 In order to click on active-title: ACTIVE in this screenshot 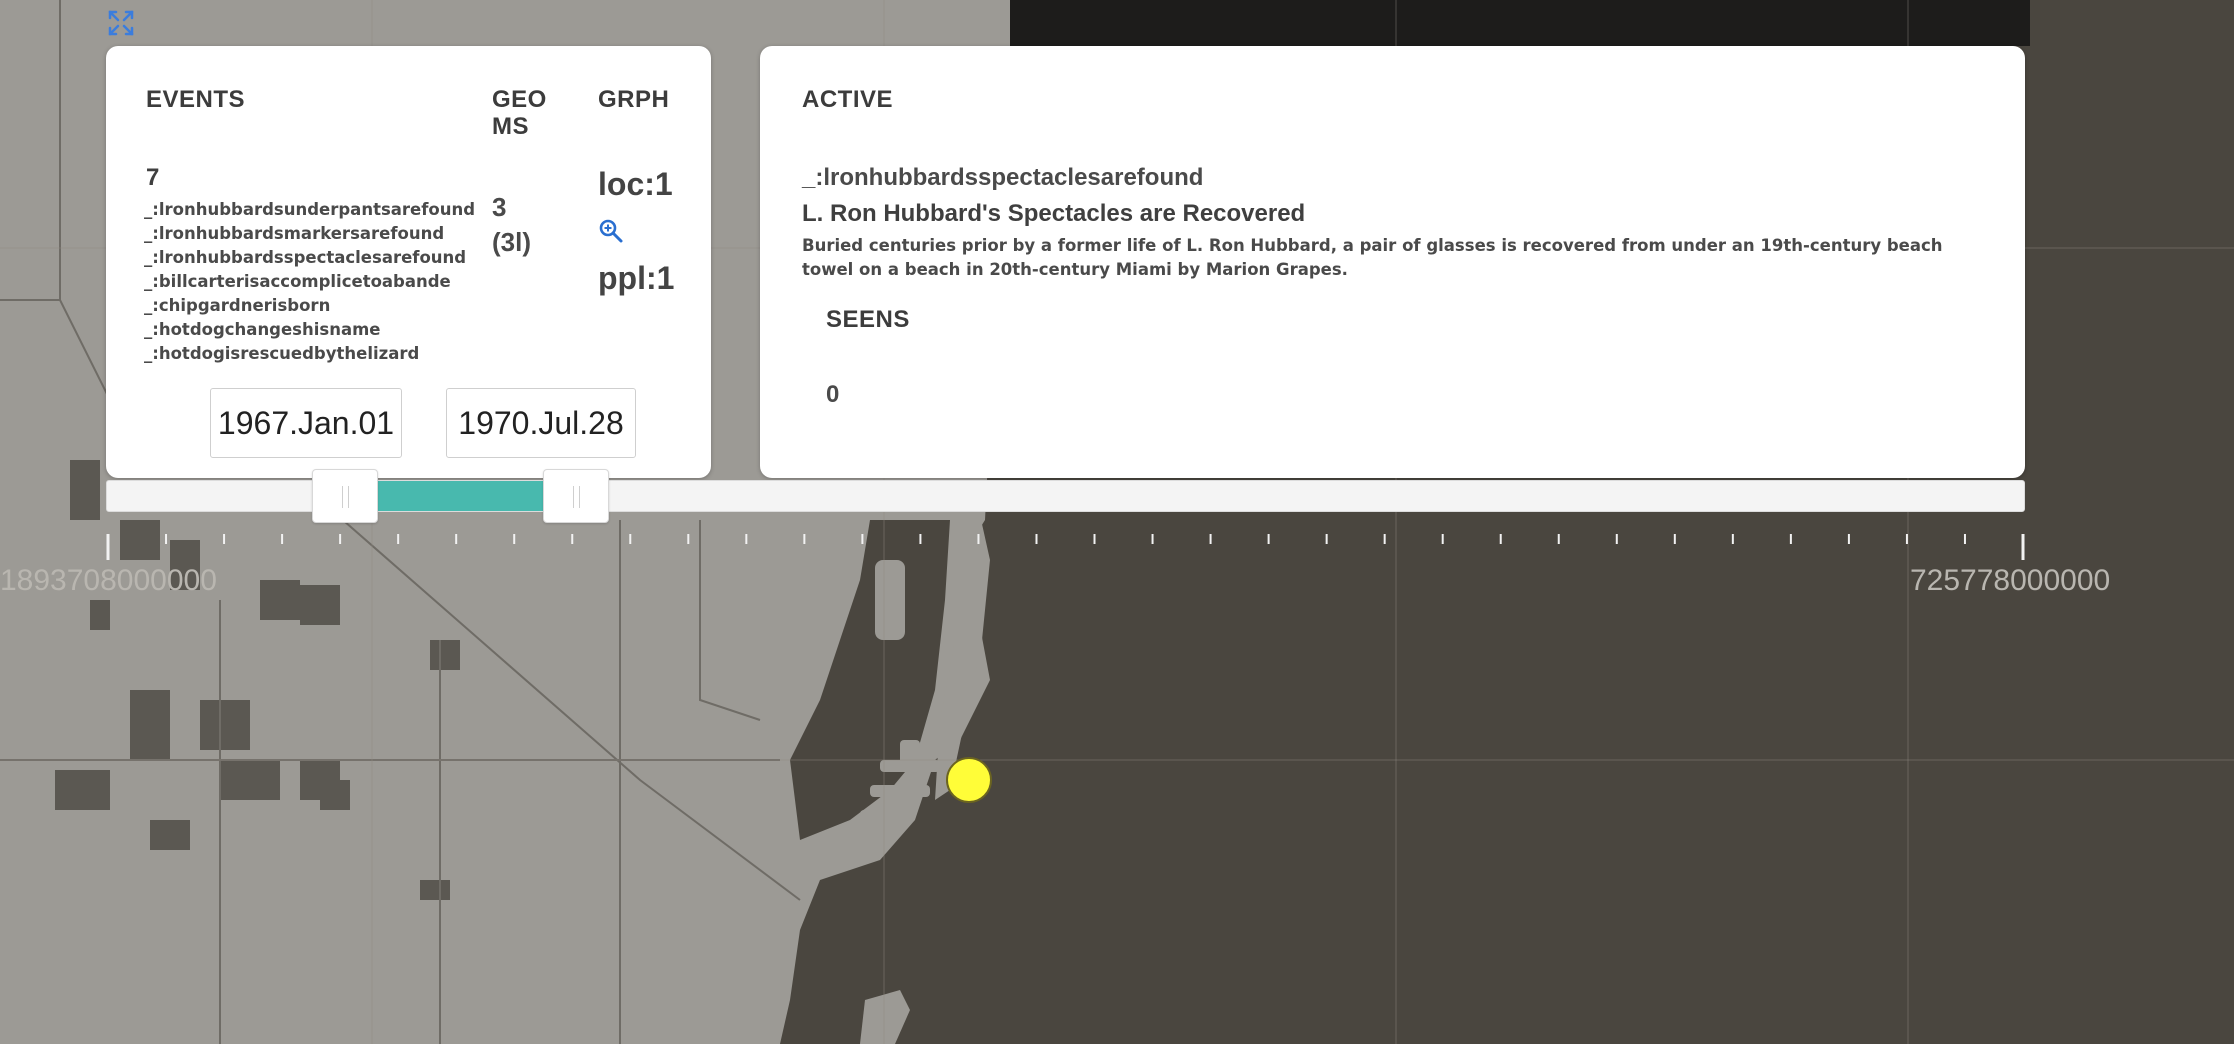, I will do `click(848, 99)`.